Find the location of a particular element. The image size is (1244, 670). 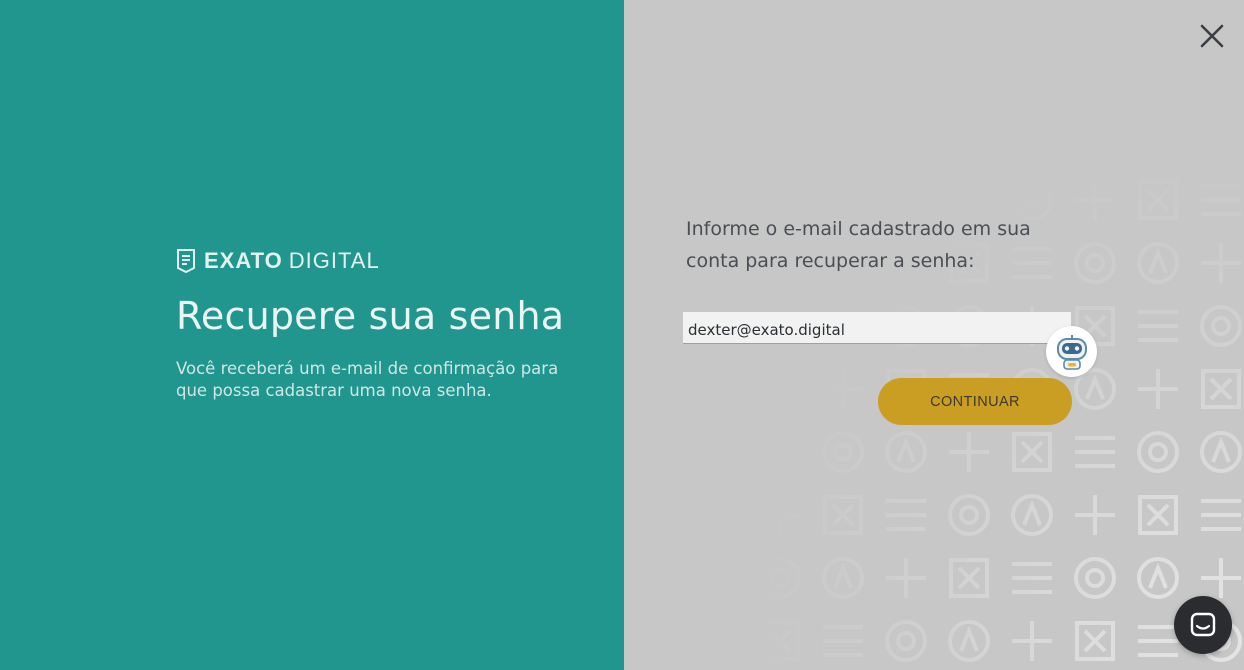

chat-icon is located at coordinates (1203, 624).